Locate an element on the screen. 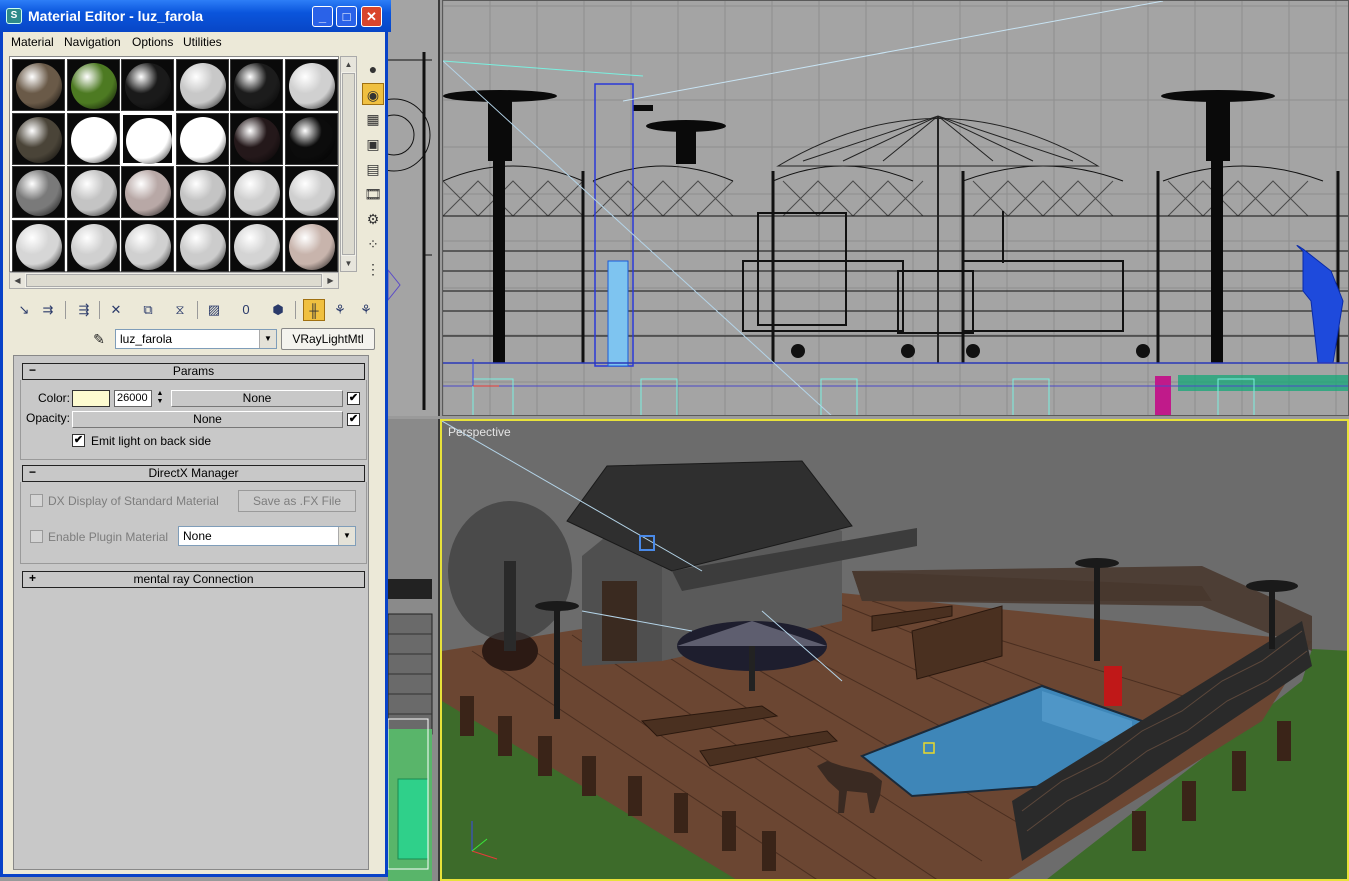  title-bar: S Material Editor - luz_farola _ □ ✕ is located at coordinates (195, 16).